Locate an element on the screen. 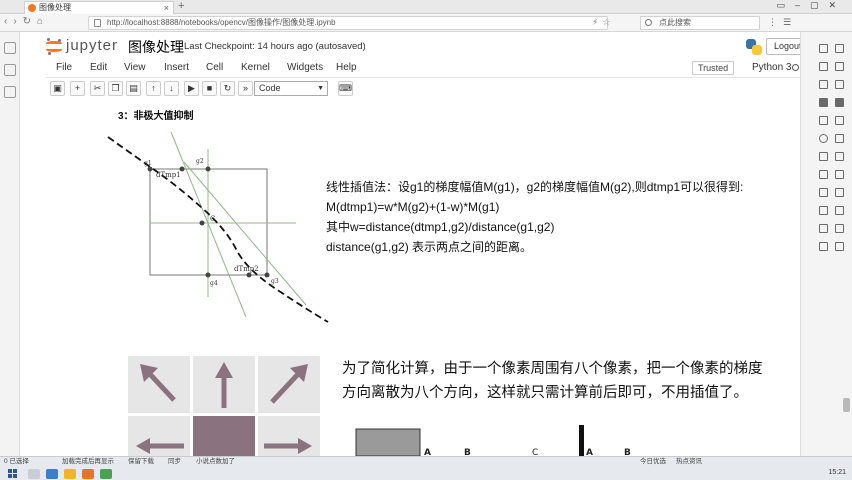 This screenshot has height=480, width=852. status-item-2: 保留下载 is located at coordinates (141, 462).